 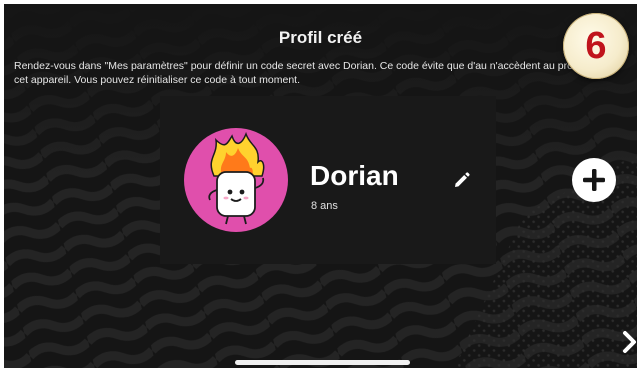 I want to click on edit-profile-button, so click(x=461, y=181).